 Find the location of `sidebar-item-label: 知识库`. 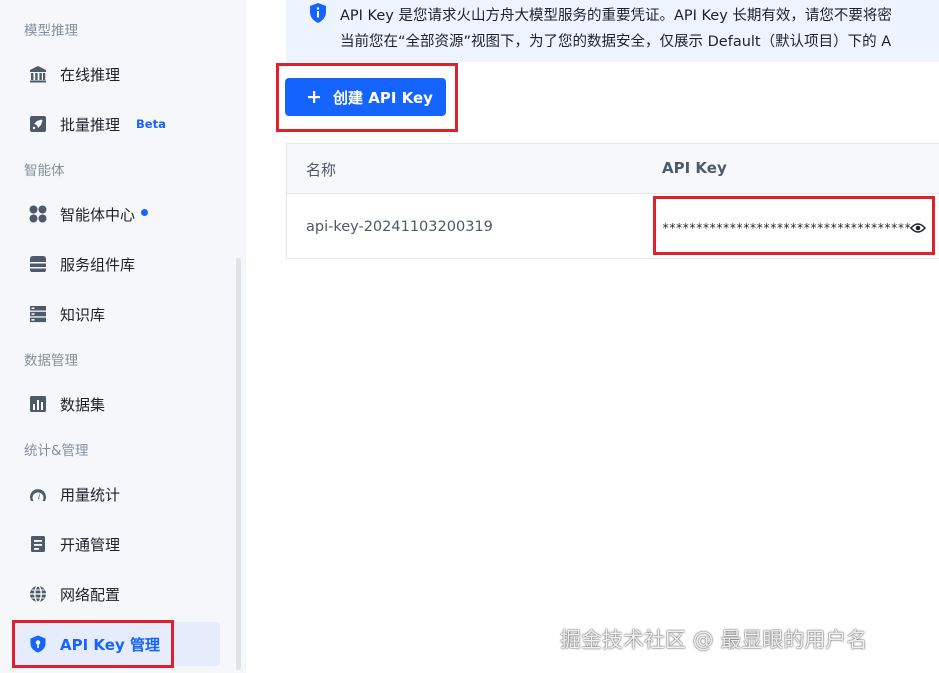

sidebar-item-label: 知识库 is located at coordinates (83, 314).